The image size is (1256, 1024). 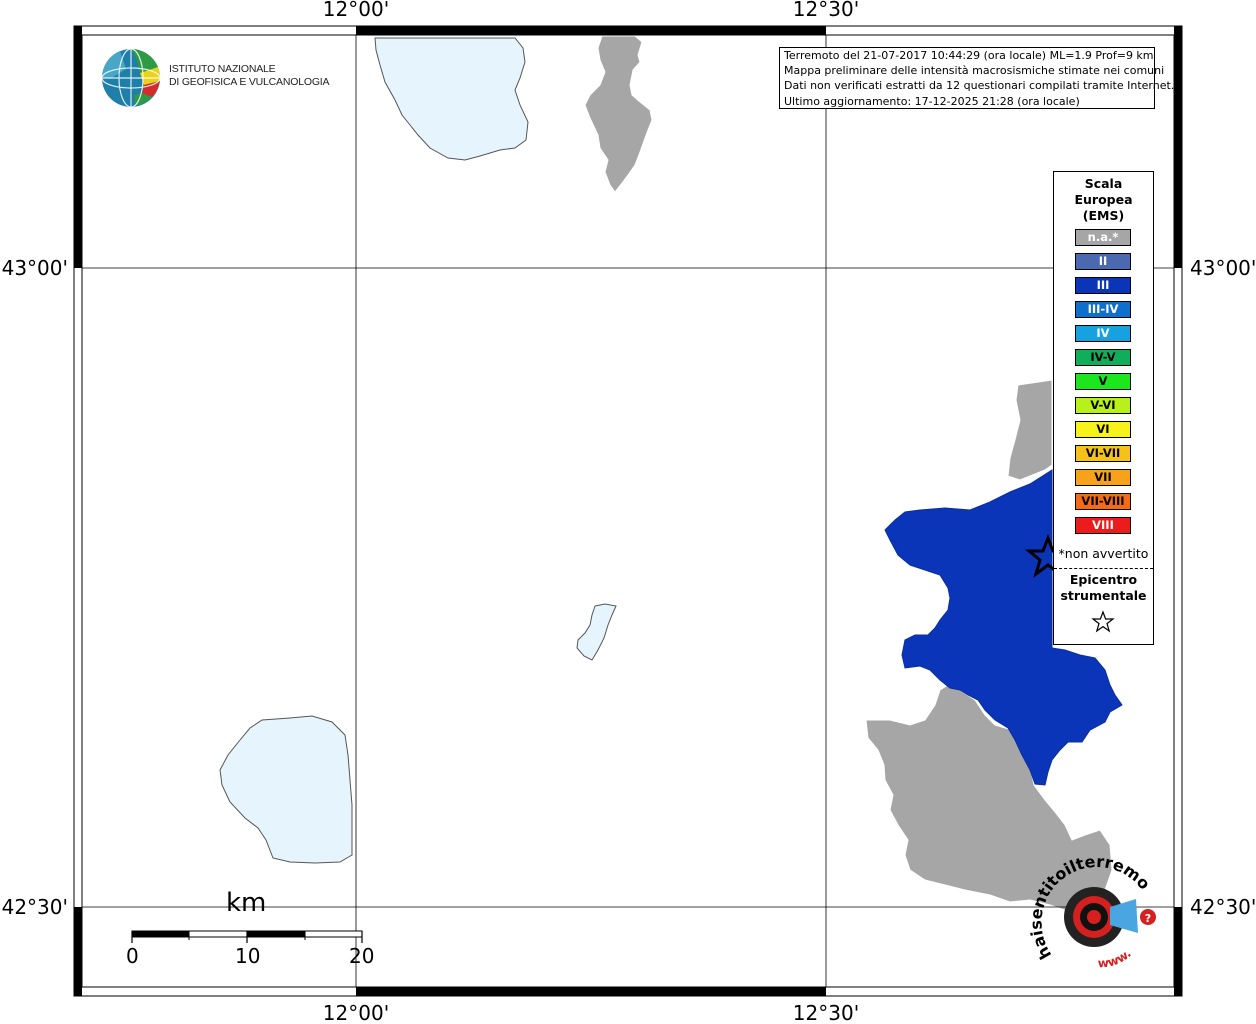 I want to click on legend-title-line-1: Scala, so click(x=1103, y=183).